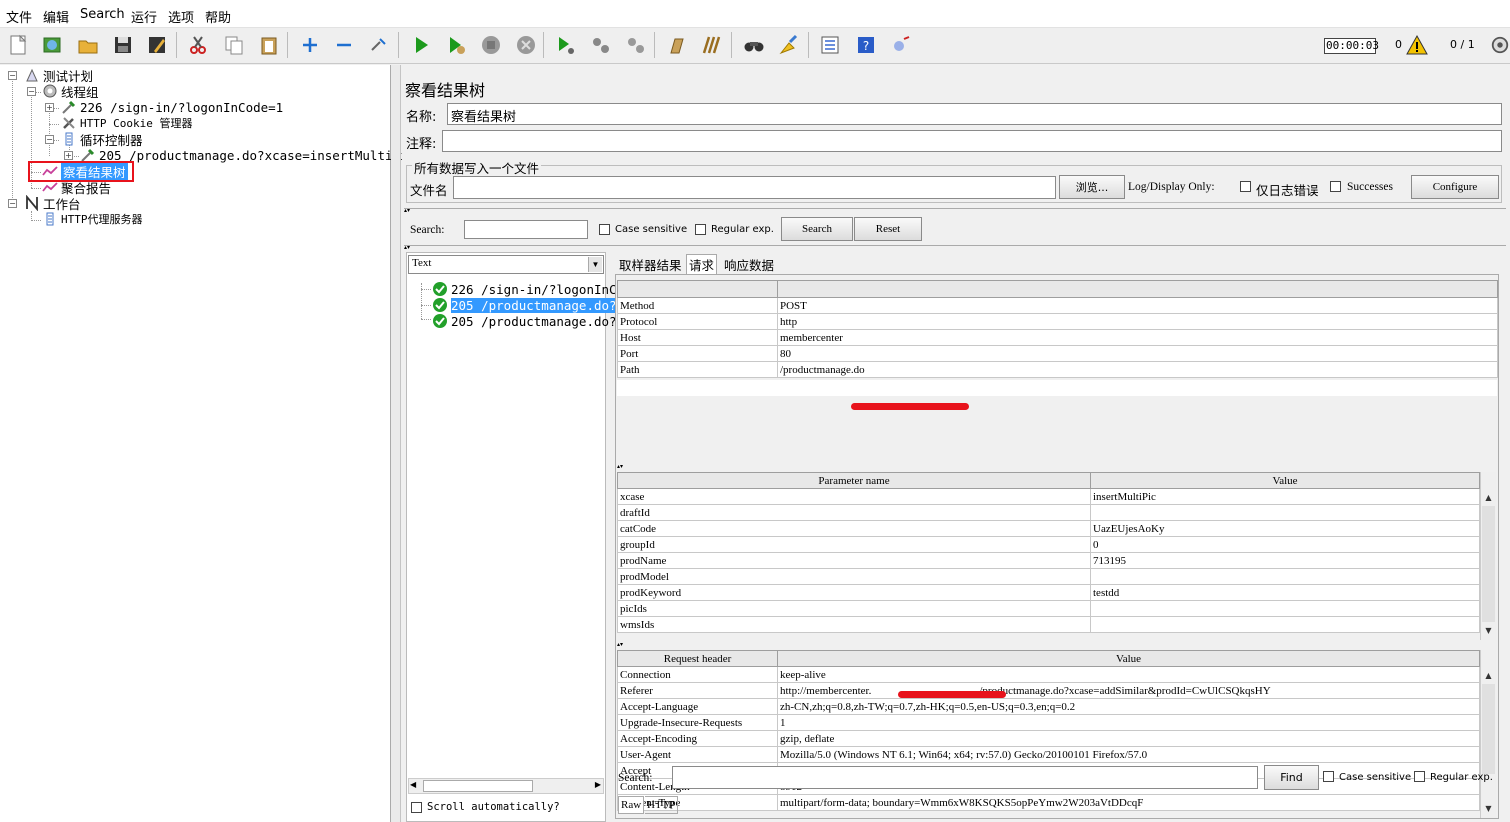 The height and width of the screenshot is (822, 1510). What do you see at coordinates (697, 658) in the screenshot?
I see `column-header: Request header` at bounding box center [697, 658].